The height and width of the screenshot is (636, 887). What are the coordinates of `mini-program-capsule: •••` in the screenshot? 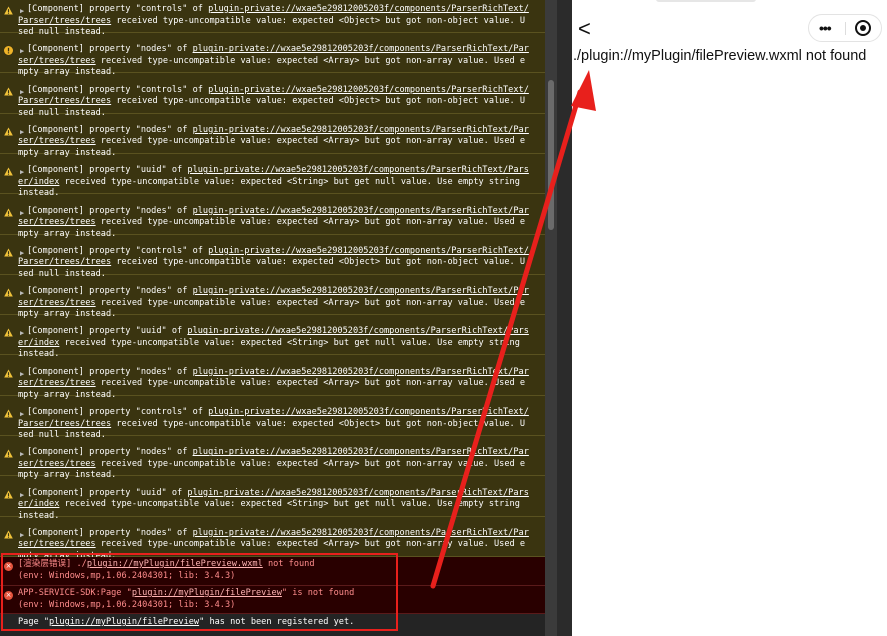 It's located at (845, 28).